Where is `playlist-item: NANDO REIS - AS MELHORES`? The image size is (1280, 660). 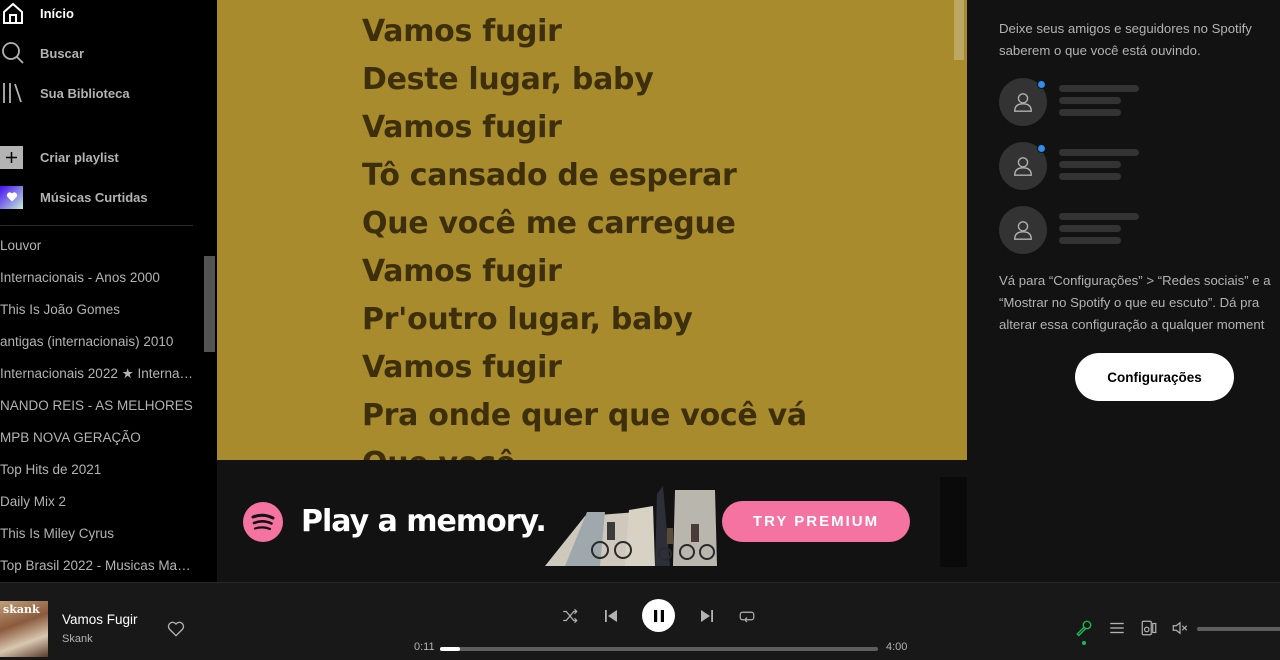
playlist-item: NANDO REIS - AS MELHORES is located at coordinates (96, 406).